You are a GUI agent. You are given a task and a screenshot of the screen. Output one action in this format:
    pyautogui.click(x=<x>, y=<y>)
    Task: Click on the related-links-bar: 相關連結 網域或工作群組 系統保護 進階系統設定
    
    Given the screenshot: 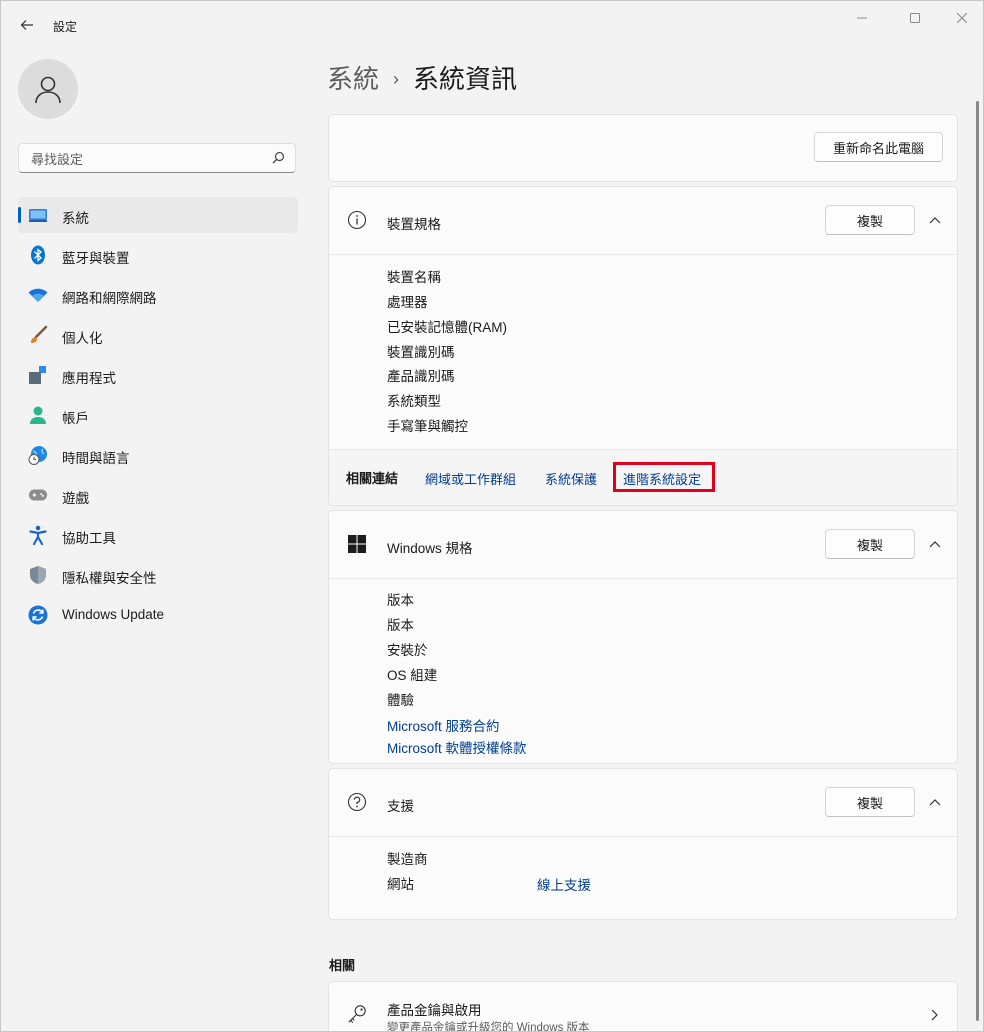 What is the action you would take?
    pyautogui.click(x=643, y=477)
    